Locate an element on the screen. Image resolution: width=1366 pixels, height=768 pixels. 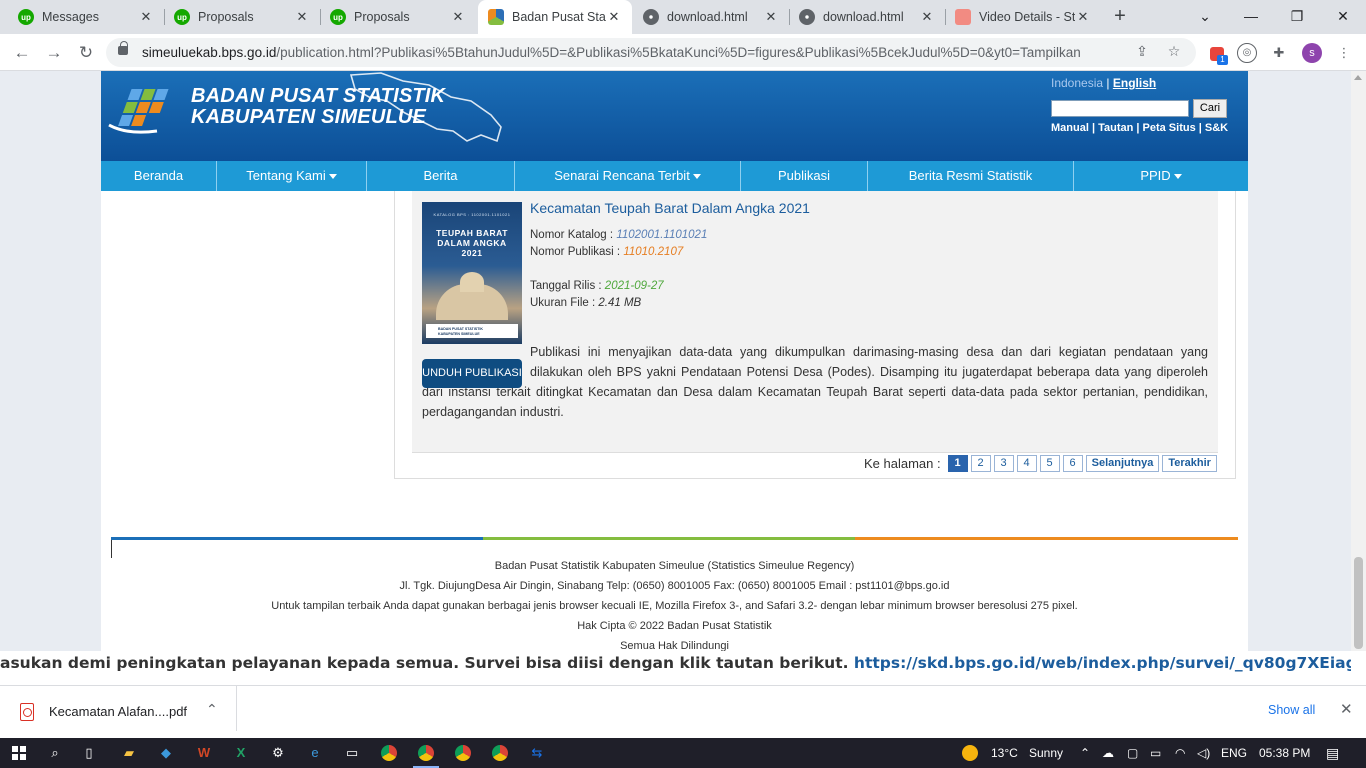
vscode-icon: ◆ is located at coordinates (166, 753).